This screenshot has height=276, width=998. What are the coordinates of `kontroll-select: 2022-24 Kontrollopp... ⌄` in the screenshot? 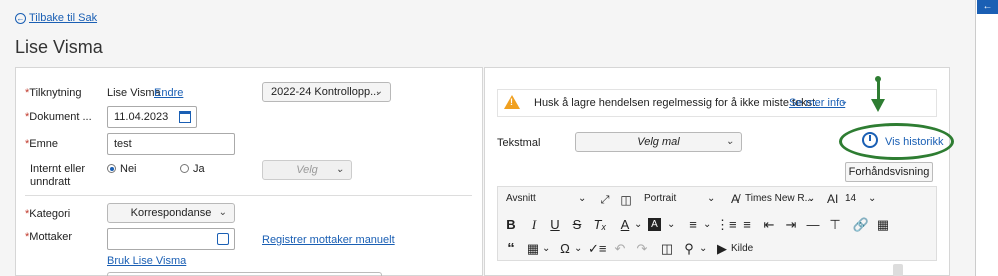 It's located at (326, 92).